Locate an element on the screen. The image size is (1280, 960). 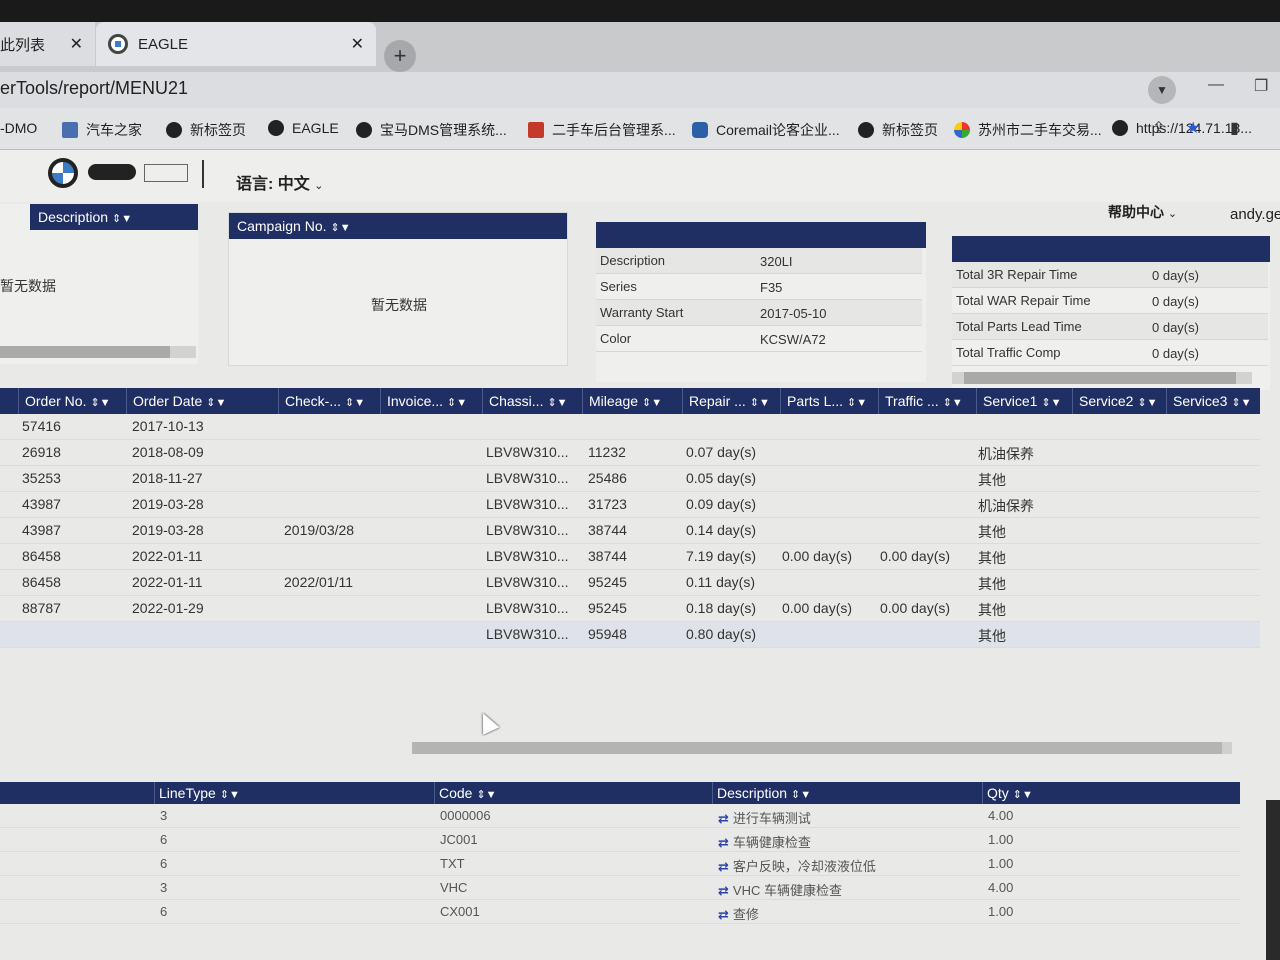
share-icon: ⇪ is located at coordinates (1158, 128).